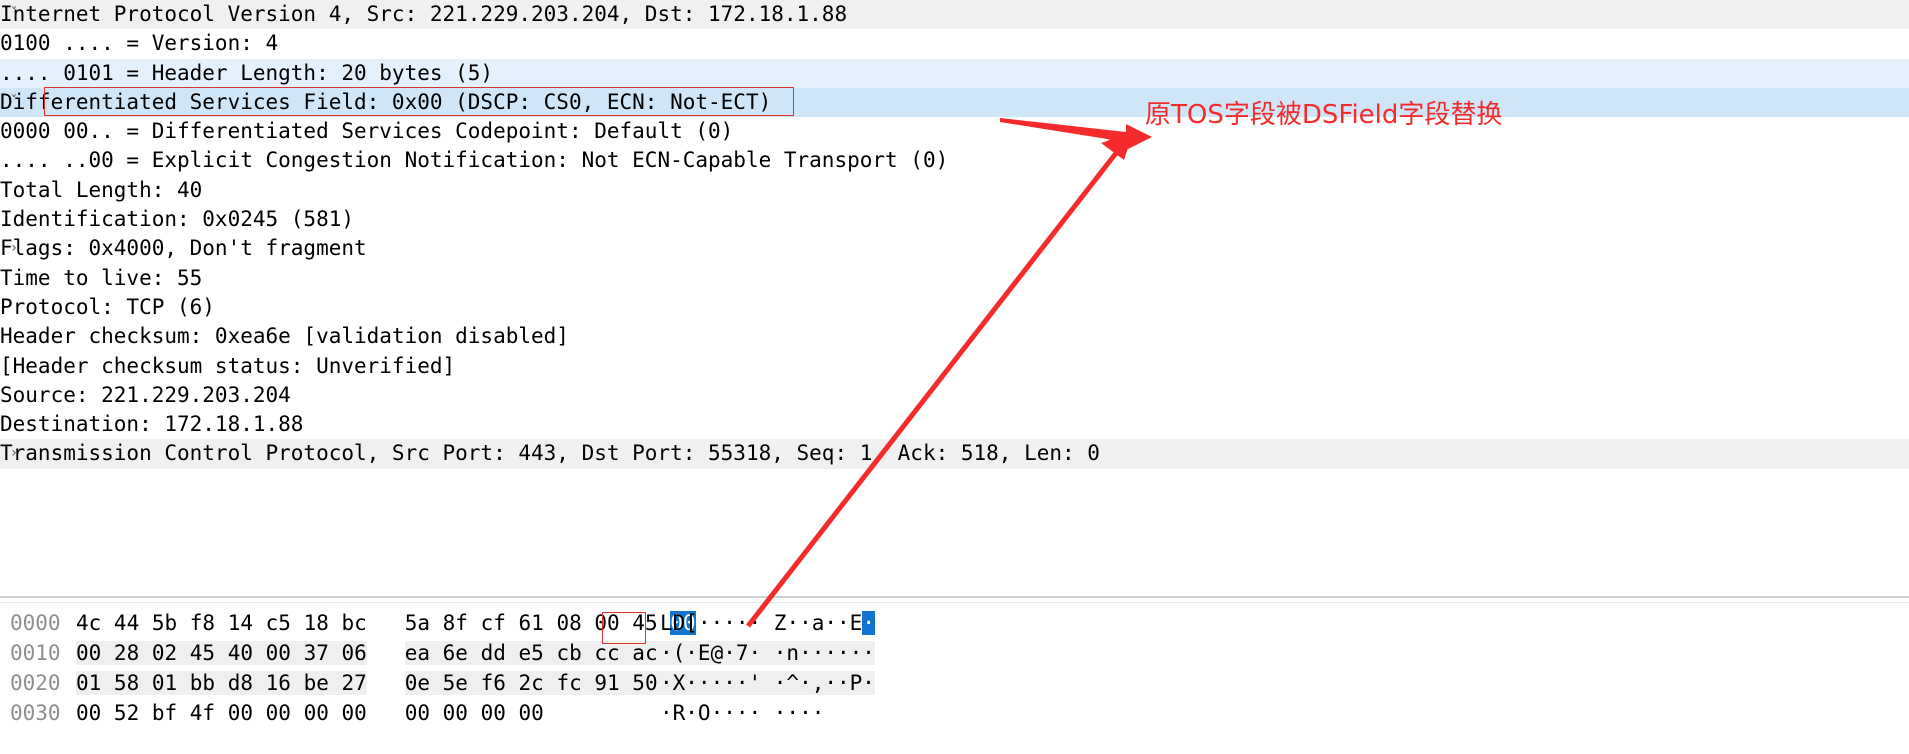 The height and width of the screenshot is (754, 1909). What do you see at coordinates (537, 623) in the screenshot?
I see `hex-bytes-right: 5a 8f cf 61 08 00 45` at bounding box center [537, 623].